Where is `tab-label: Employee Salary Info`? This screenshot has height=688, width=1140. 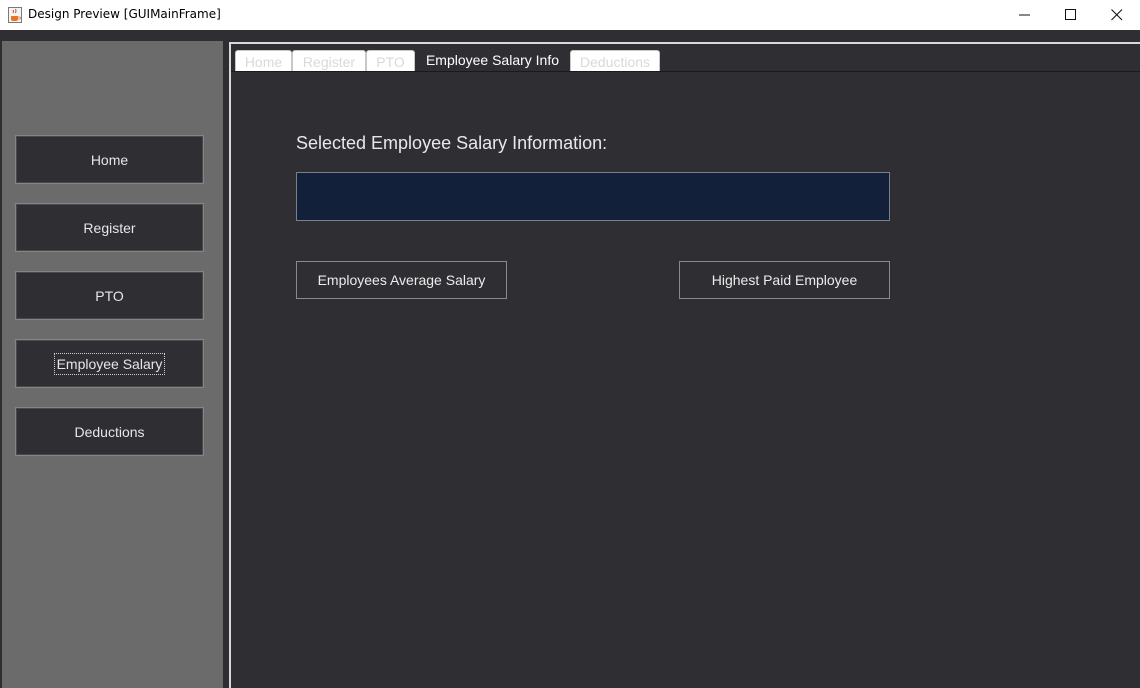 tab-label: Employee Salary Info is located at coordinates (492, 60).